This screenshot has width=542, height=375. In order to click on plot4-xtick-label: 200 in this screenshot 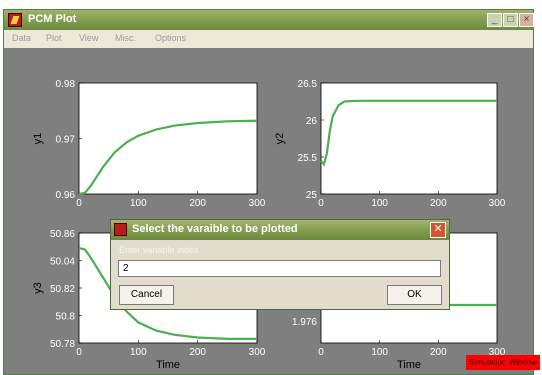, I will do `click(438, 352)`.